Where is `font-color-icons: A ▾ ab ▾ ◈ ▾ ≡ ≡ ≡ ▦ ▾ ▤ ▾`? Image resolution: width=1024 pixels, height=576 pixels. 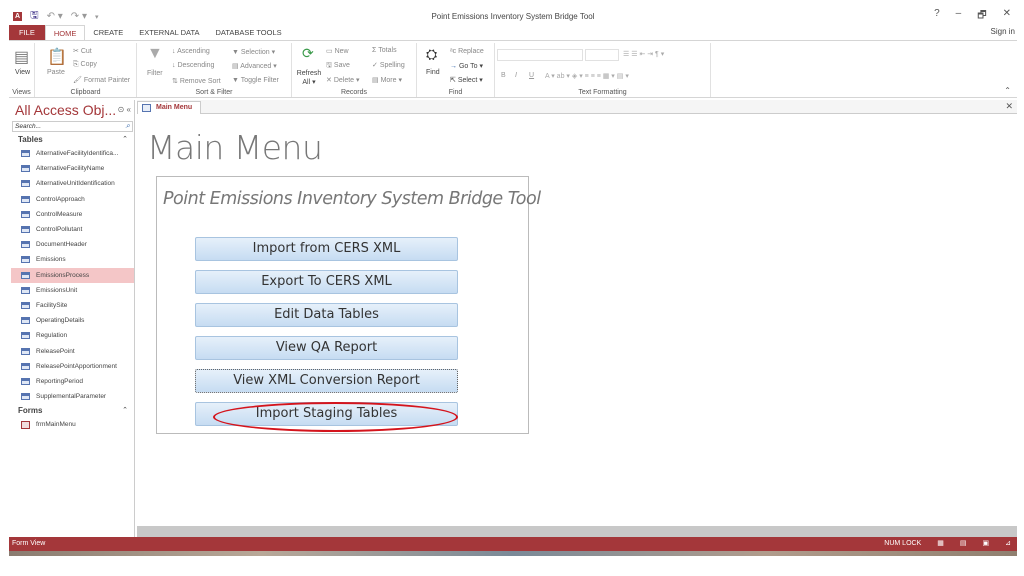
font-color-icons: A ▾ ab ▾ ◈ ▾ ≡ ≡ ≡ ▦ ▾ ▤ ▾ is located at coordinates (587, 76).